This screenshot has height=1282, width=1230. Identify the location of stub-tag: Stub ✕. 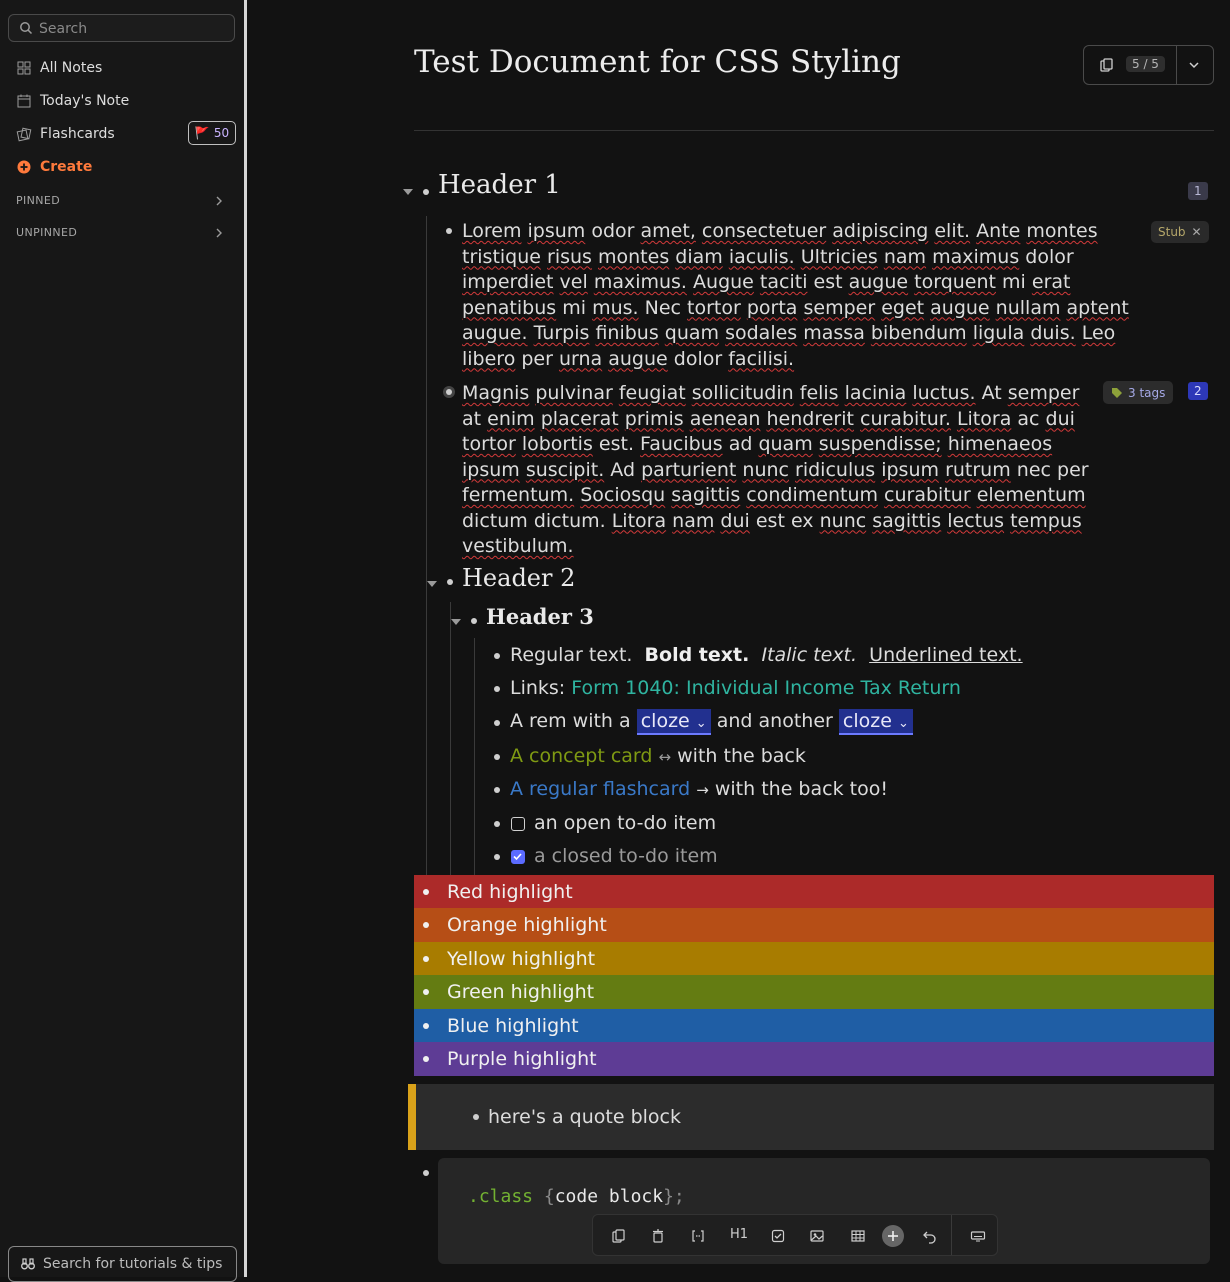
(1180, 232).